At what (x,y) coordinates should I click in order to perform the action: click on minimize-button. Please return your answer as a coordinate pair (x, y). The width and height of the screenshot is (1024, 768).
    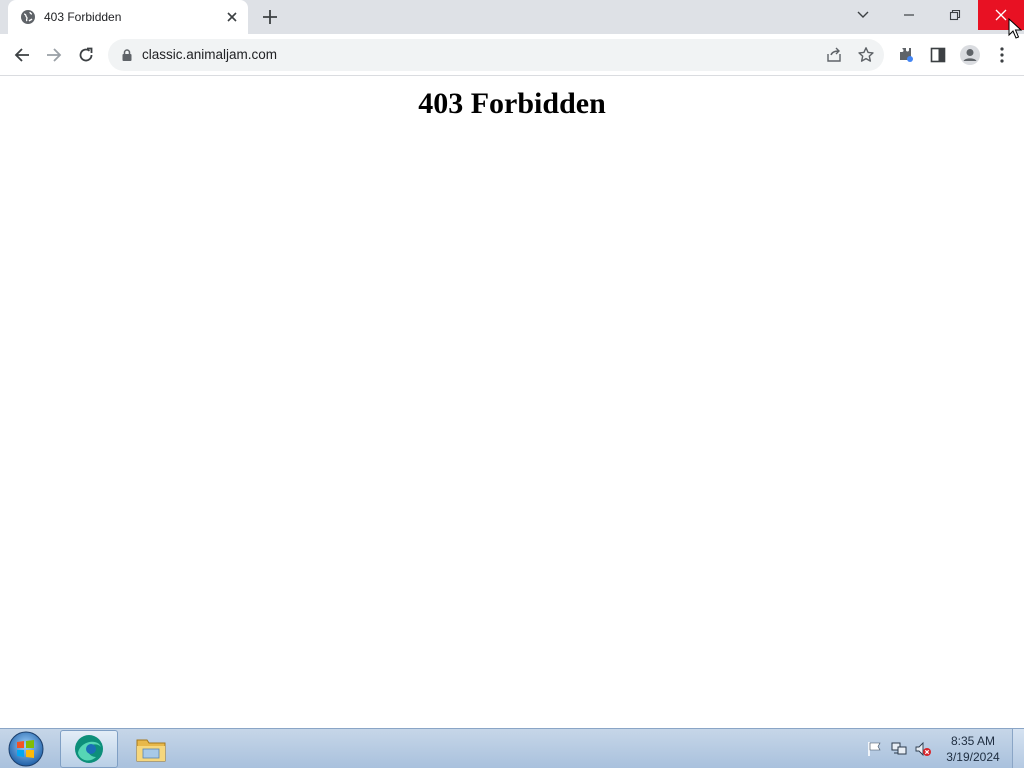
    Looking at the image, I should click on (909, 15).